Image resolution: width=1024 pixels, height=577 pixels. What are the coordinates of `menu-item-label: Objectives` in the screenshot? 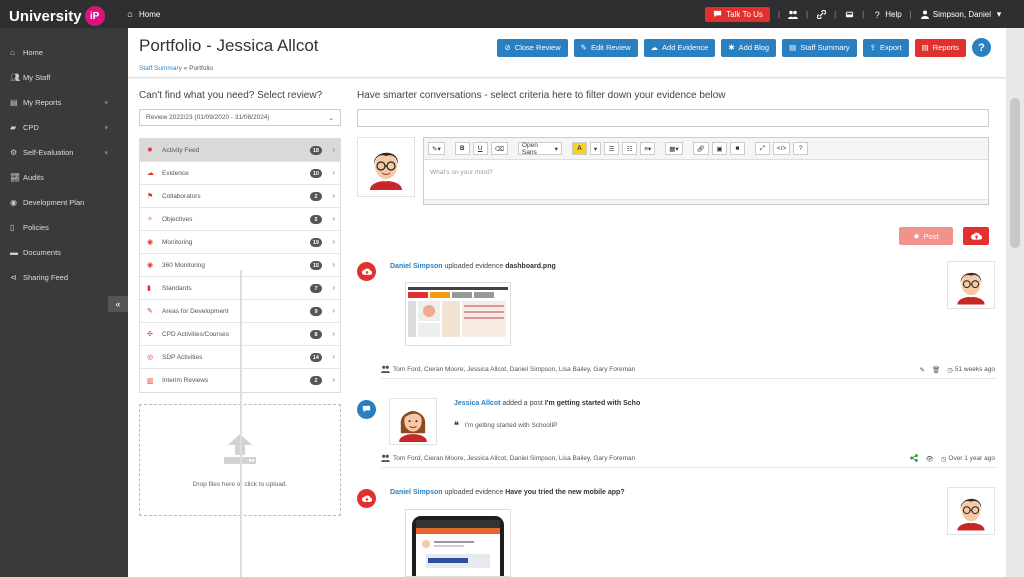 It's located at (177, 219).